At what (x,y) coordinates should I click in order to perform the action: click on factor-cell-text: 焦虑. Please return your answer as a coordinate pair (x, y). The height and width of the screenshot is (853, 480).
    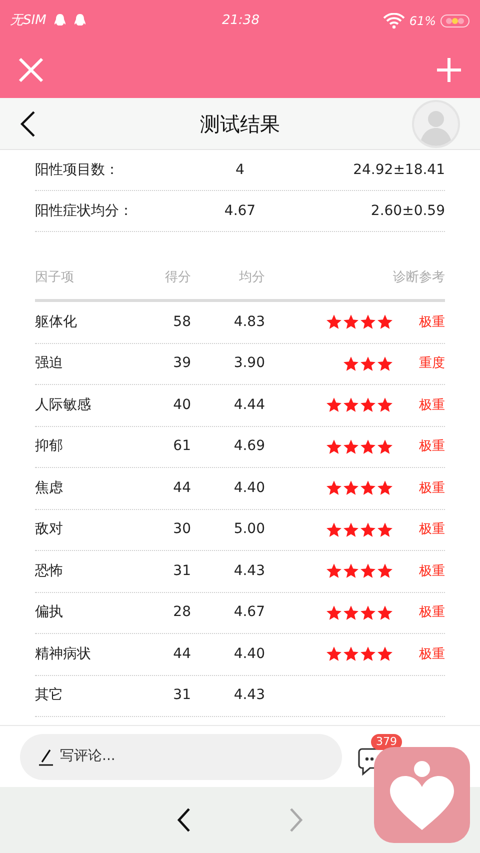
    Looking at the image, I should click on (49, 488).